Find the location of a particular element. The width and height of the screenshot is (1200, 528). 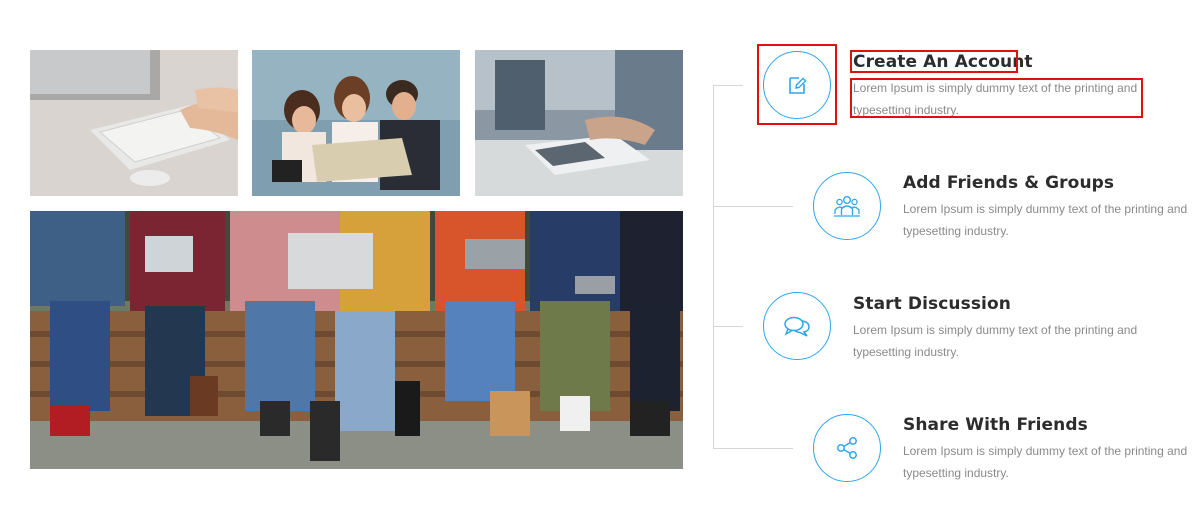

feature-title-create-account: Create An Account is located at coordinates (943, 62).